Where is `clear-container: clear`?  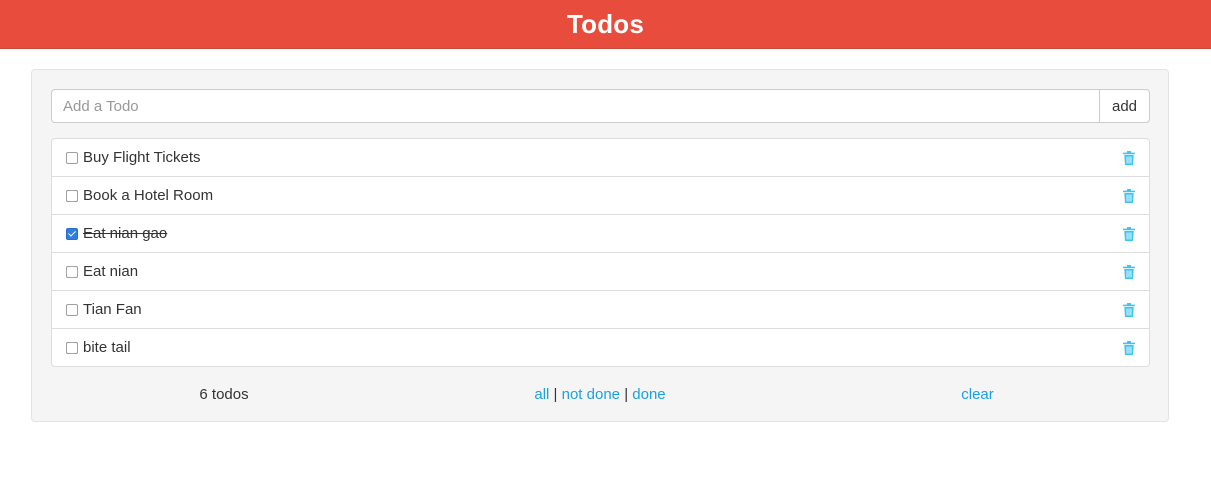
clear-container: clear is located at coordinates (977, 394).